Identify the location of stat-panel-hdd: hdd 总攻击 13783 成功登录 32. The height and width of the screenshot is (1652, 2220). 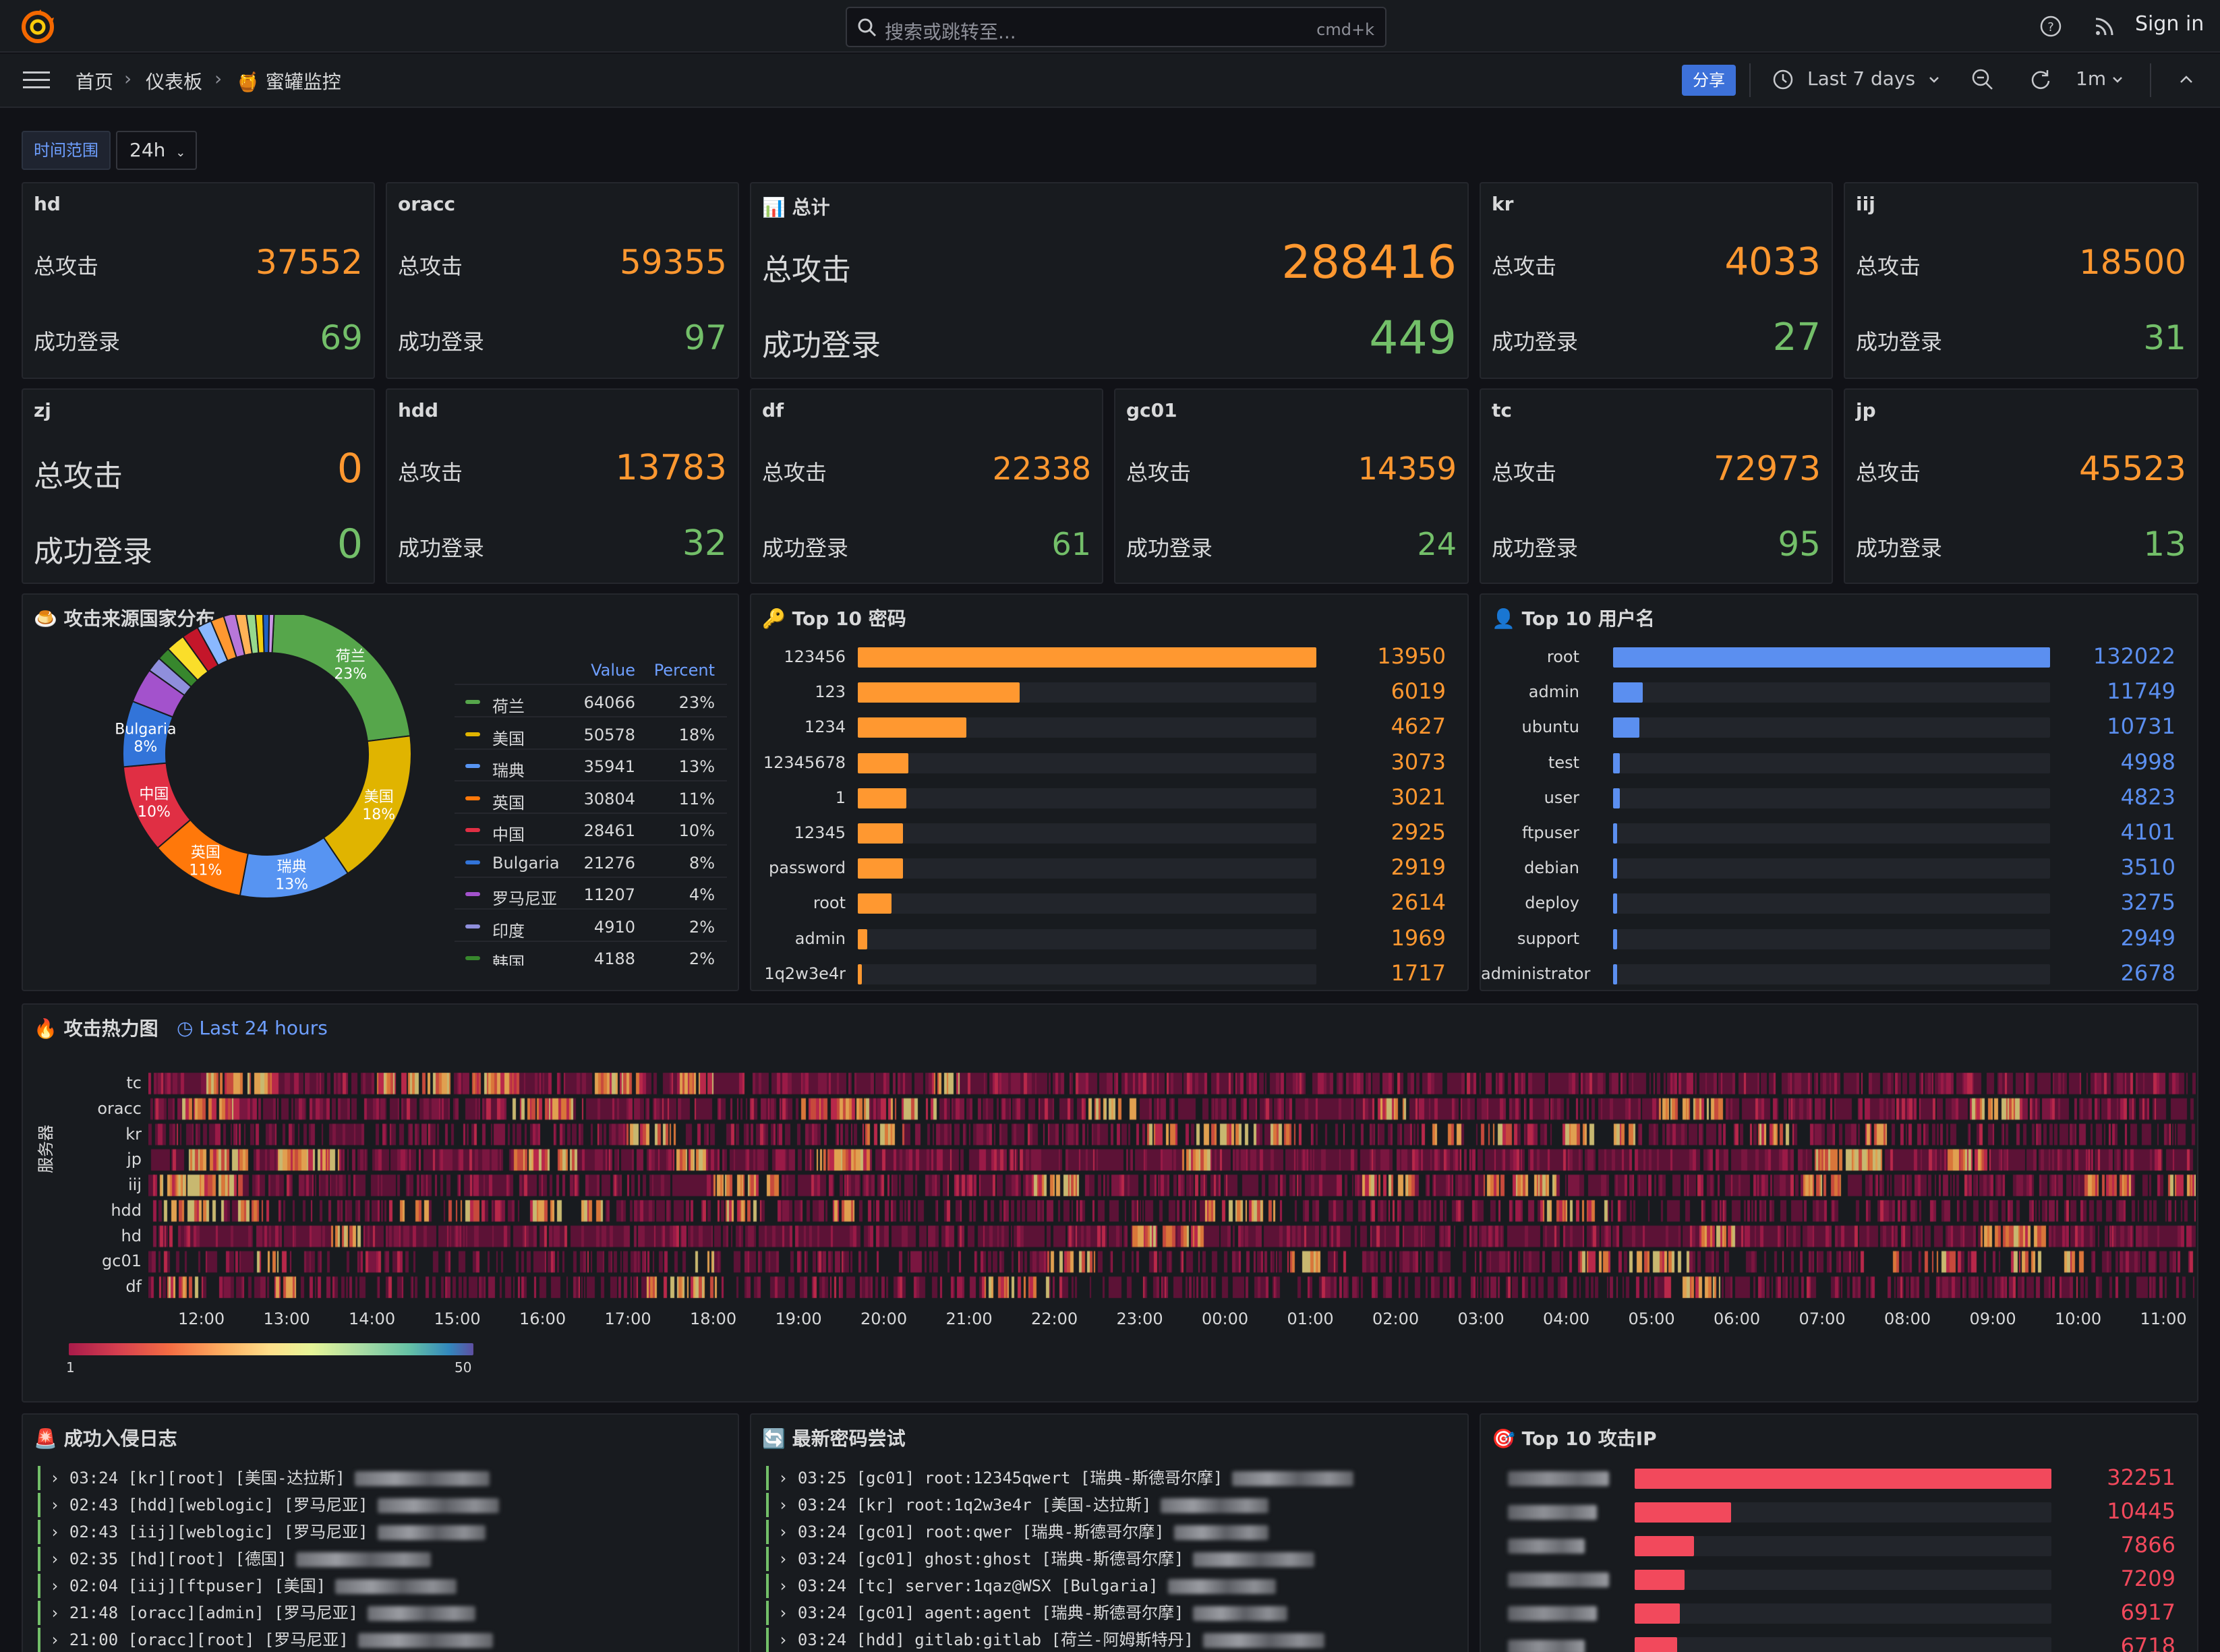
(562, 486).